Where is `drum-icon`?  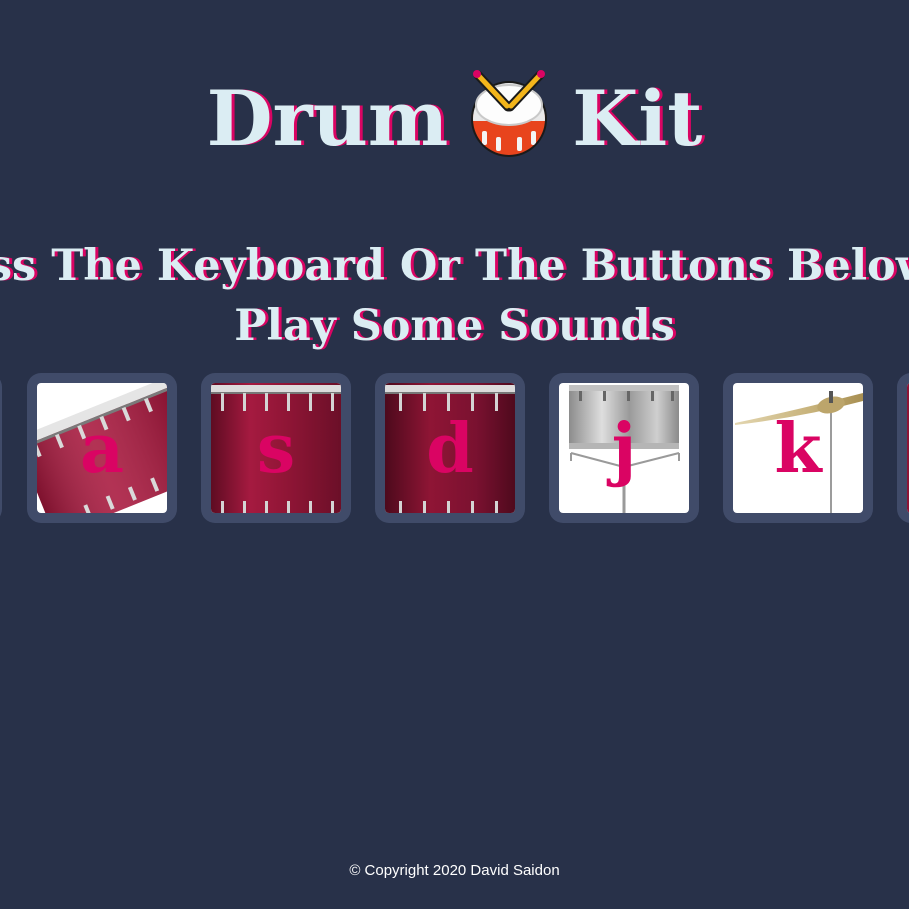
drum-icon is located at coordinates (509, 115).